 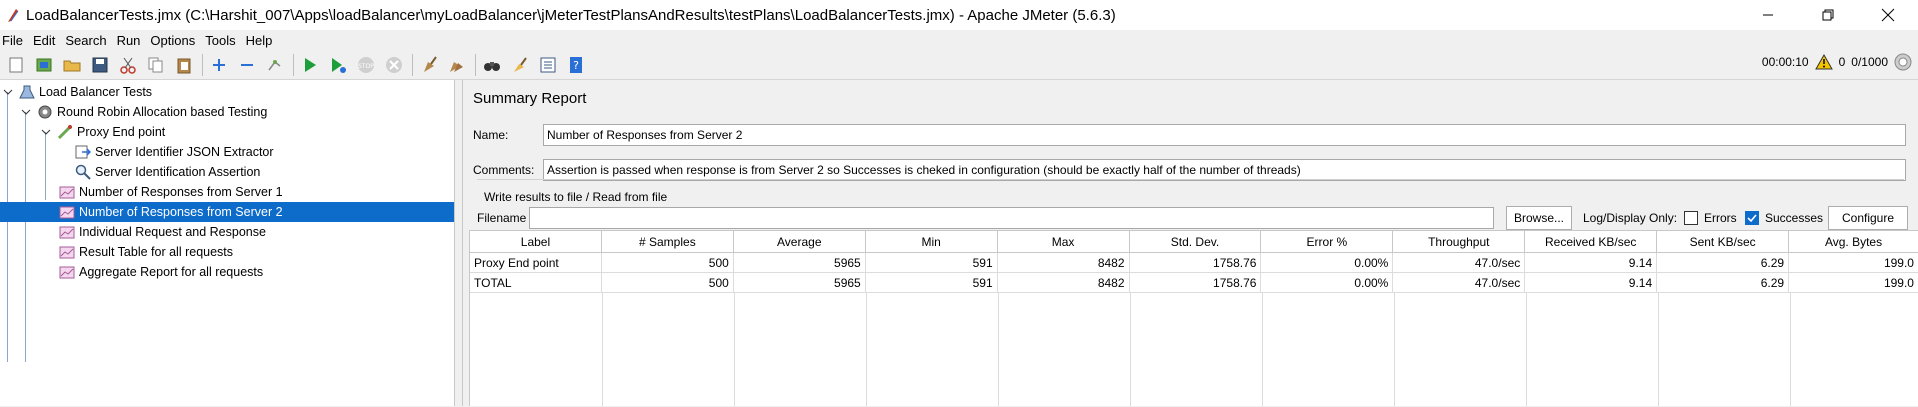 What do you see at coordinates (520, 65) in the screenshot?
I see `reset-search-button` at bounding box center [520, 65].